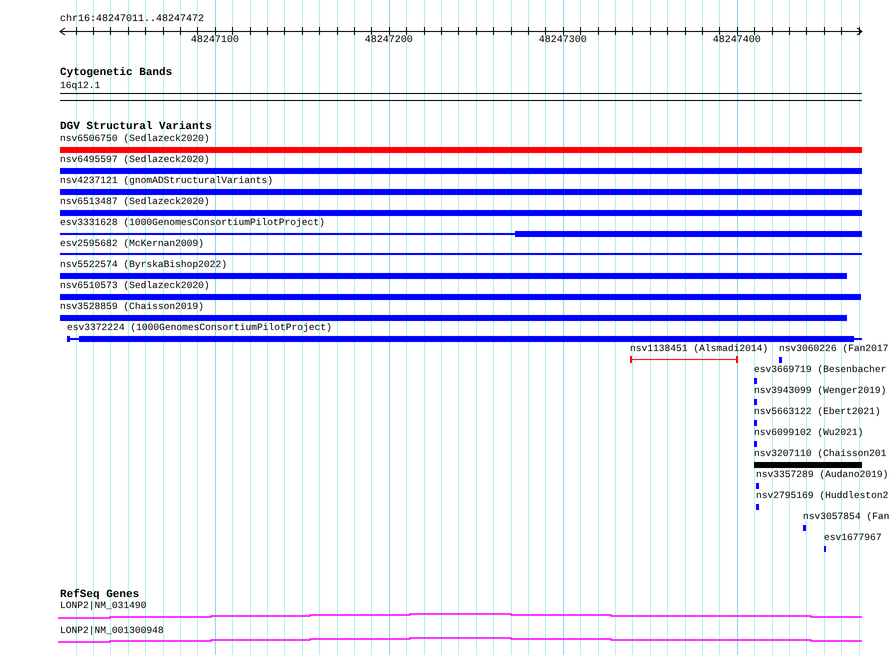 The width and height of the screenshot is (890, 655). What do you see at coordinates (135, 285) in the screenshot?
I see `feature-label: nsv6510573 (Sedlazeck2020)` at bounding box center [135, 285].